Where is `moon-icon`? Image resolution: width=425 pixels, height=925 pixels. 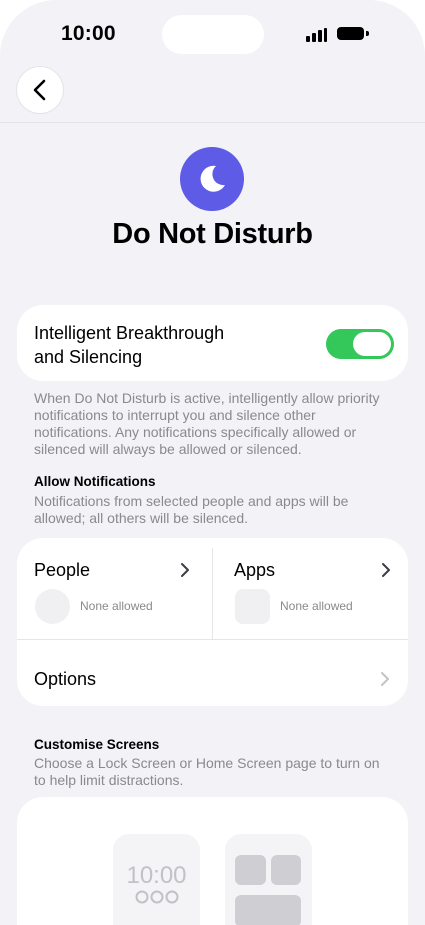 moon-icon is located at coordinates (212, 178).